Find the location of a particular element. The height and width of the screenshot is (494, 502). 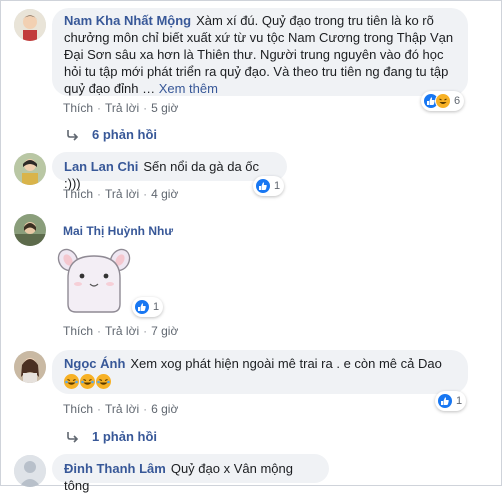

reaction-count: 6 is located at coordinates (457, 101).